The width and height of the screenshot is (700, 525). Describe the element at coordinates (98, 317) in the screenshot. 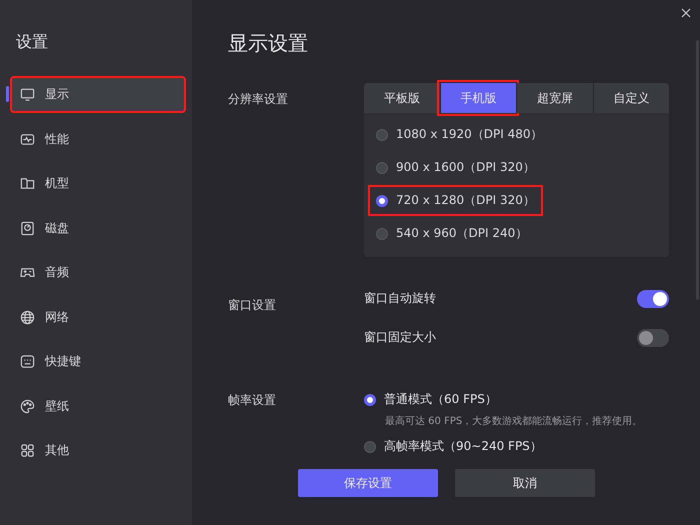

I see `sidebar-item: 网络` at that location.